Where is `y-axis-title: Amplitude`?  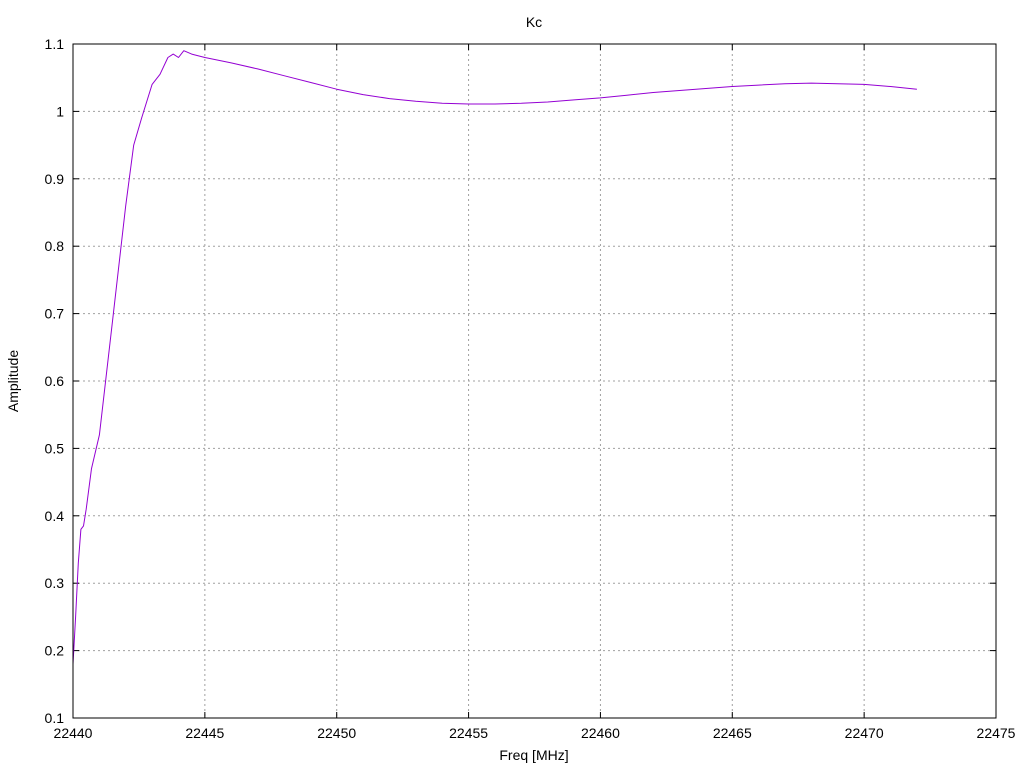 y-axis-title: Amplitude is located at coordinates (13, 381).